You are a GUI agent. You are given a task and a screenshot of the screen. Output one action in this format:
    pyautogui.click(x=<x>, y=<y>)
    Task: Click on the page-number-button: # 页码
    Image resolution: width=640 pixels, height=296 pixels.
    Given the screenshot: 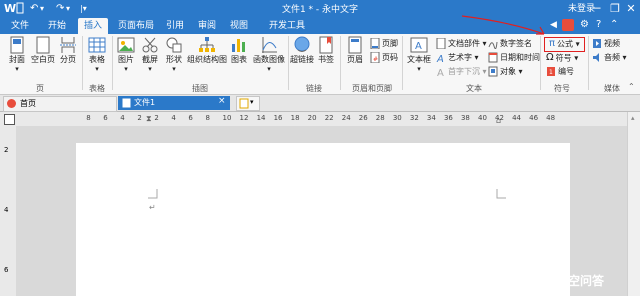 What is the action you would take?
    pyautogui.click(x=384, y=58)
    